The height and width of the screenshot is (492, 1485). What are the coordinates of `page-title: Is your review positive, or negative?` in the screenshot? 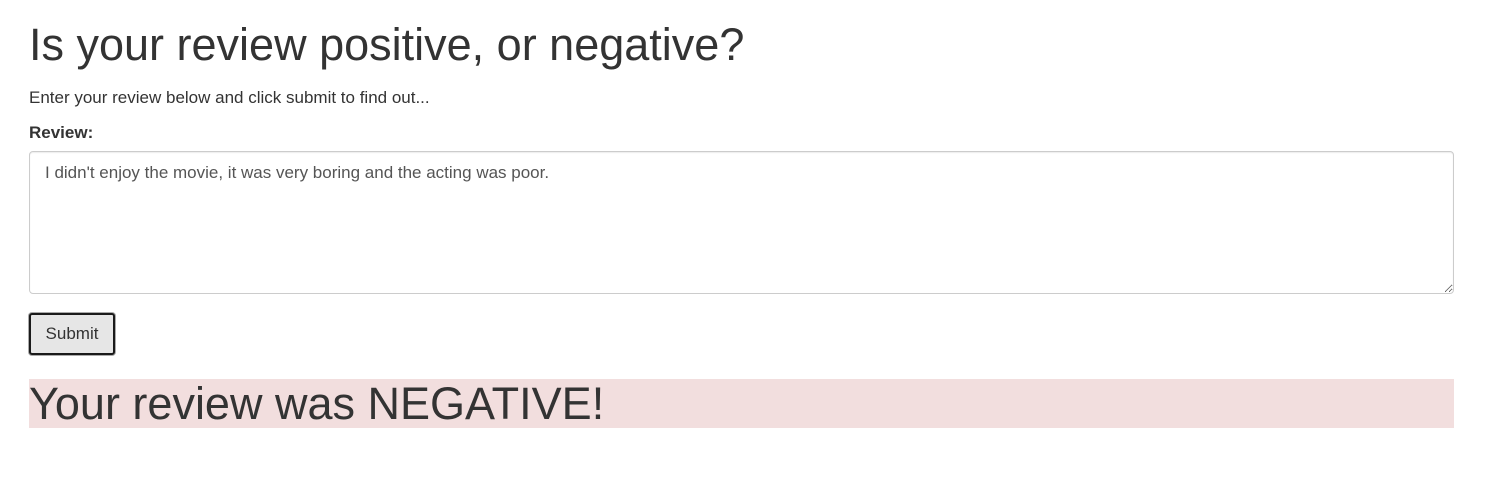 It's located at (387, 44).